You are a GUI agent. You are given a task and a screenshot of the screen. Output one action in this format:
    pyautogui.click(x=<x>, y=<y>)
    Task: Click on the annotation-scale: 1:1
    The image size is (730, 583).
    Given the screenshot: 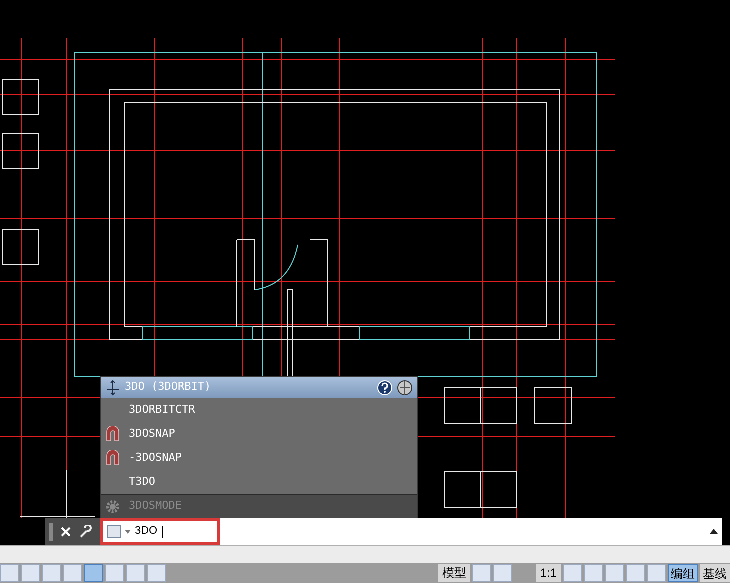 What is the action you would take?
    pyautogui.click(x=548, y=573)
    